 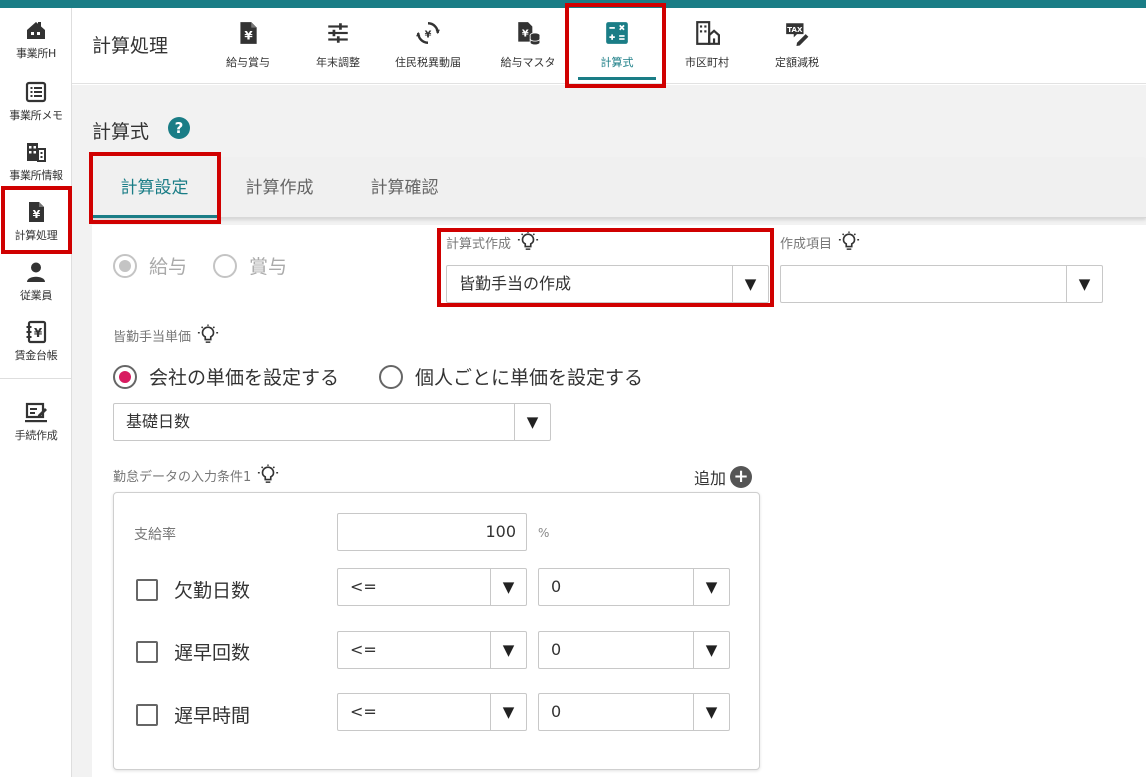 I want to click on nav-label: 年末調整, so click(x=338, y=62).